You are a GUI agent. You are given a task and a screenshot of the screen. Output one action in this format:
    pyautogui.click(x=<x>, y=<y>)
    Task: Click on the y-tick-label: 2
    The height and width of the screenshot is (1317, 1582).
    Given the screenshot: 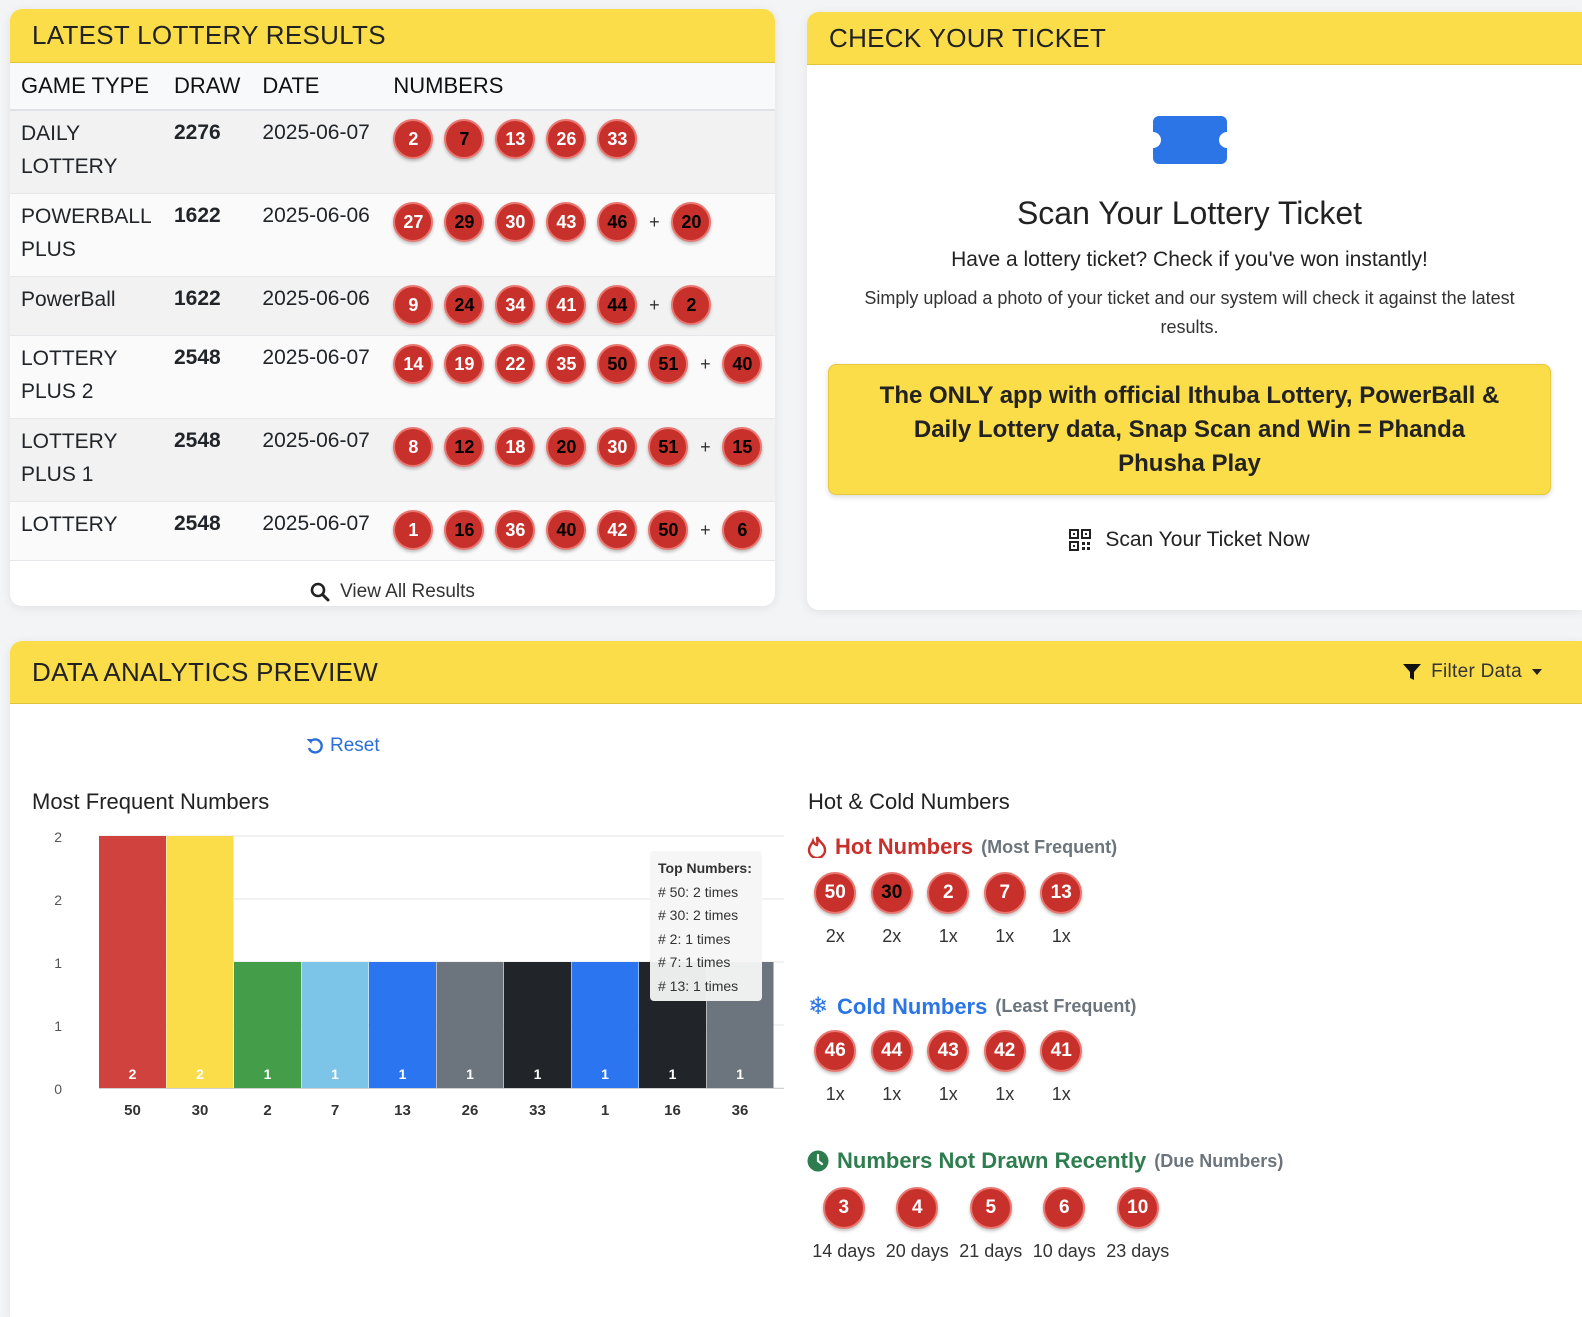 What is the action you would take?
    pyautogui.click(x=58, y=837)
    